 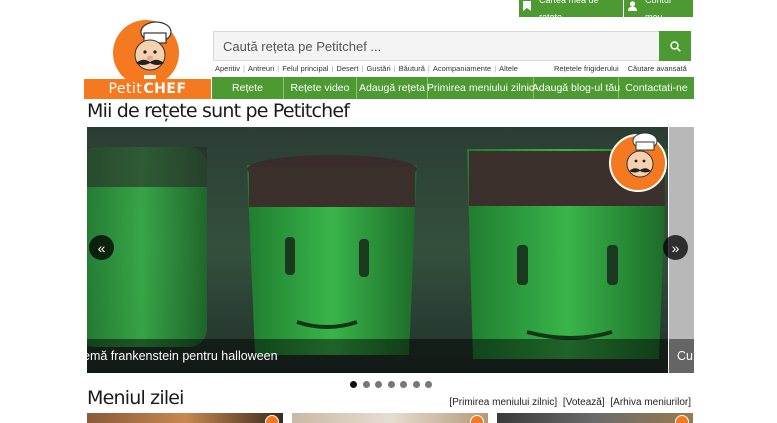 What do you see at coordinates (462, 68) in the screenshot?
I see `category-link: Acompaniamente` at bounding box center [462, 68].